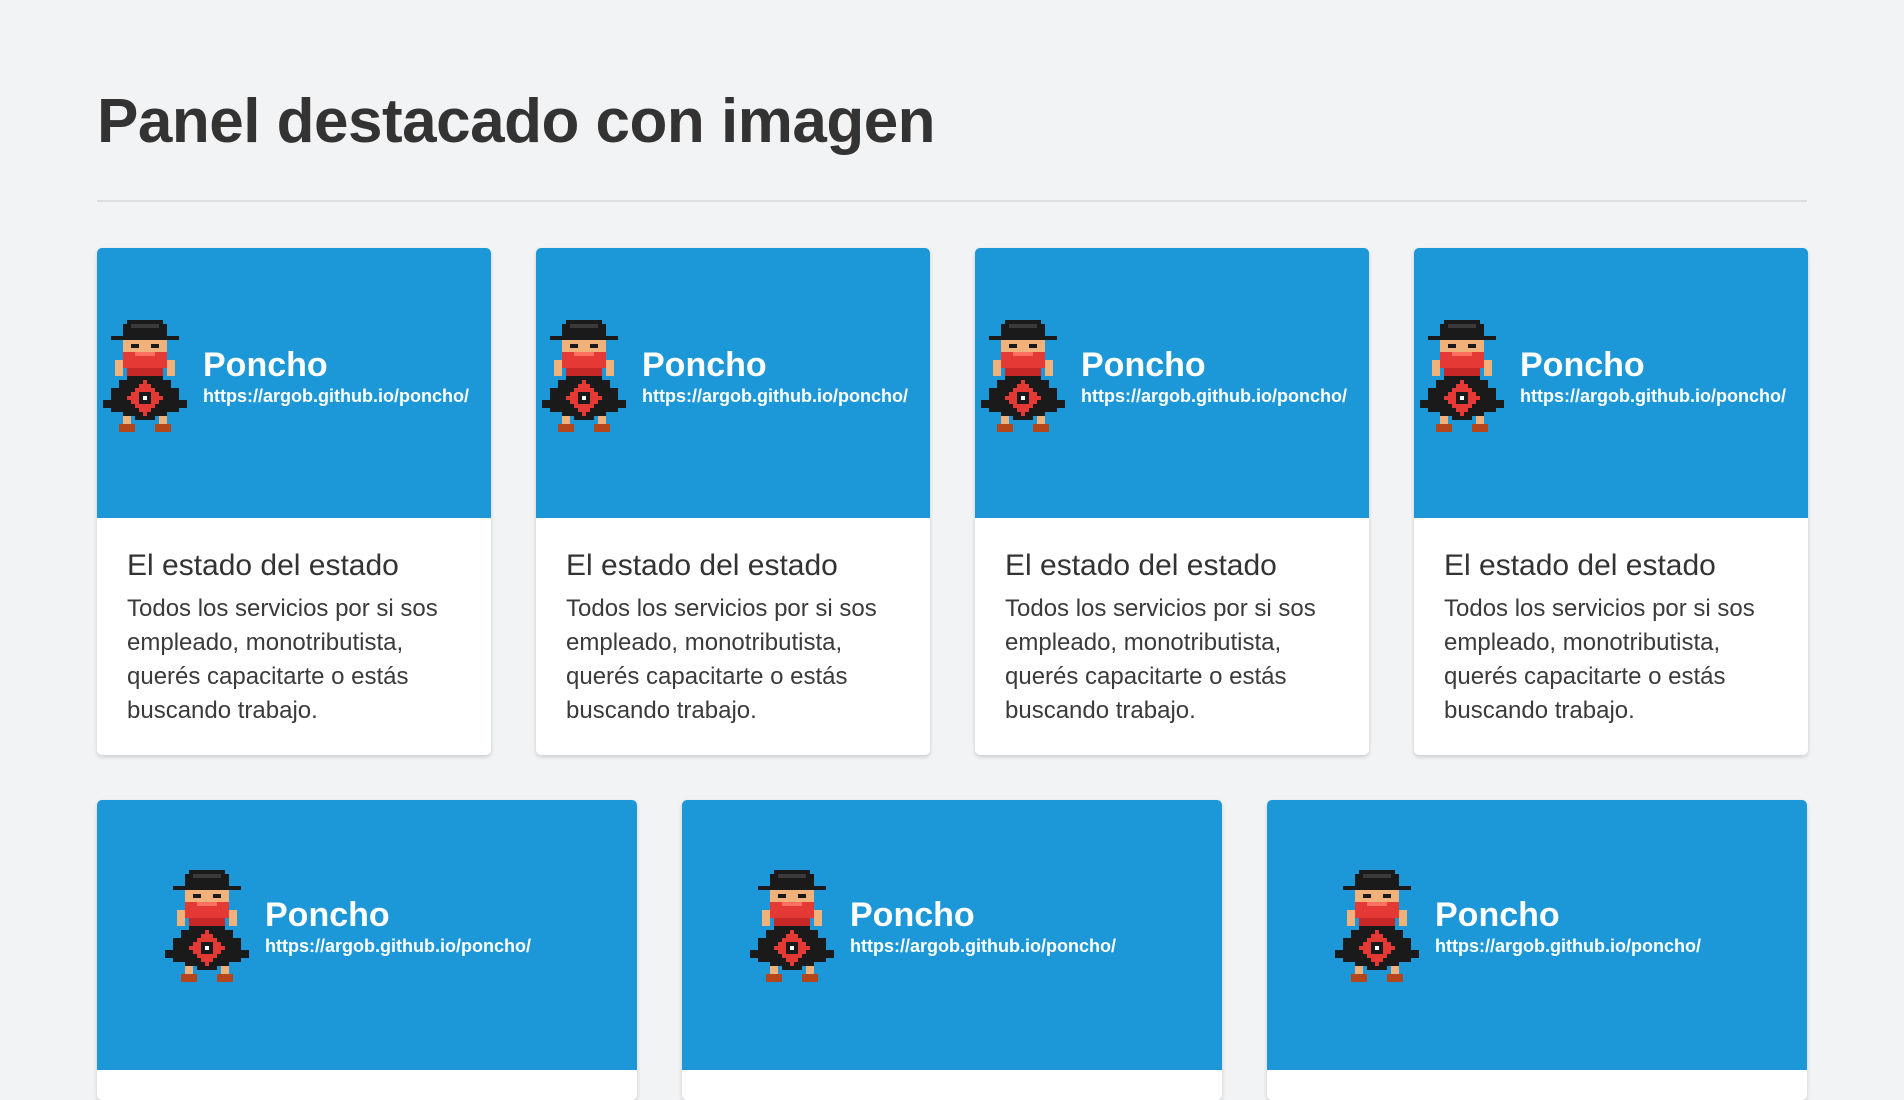 The image size is (1904, 1100). Describe the element at coordinates (952, 201) in the screenshot. I see `divider` at that location.